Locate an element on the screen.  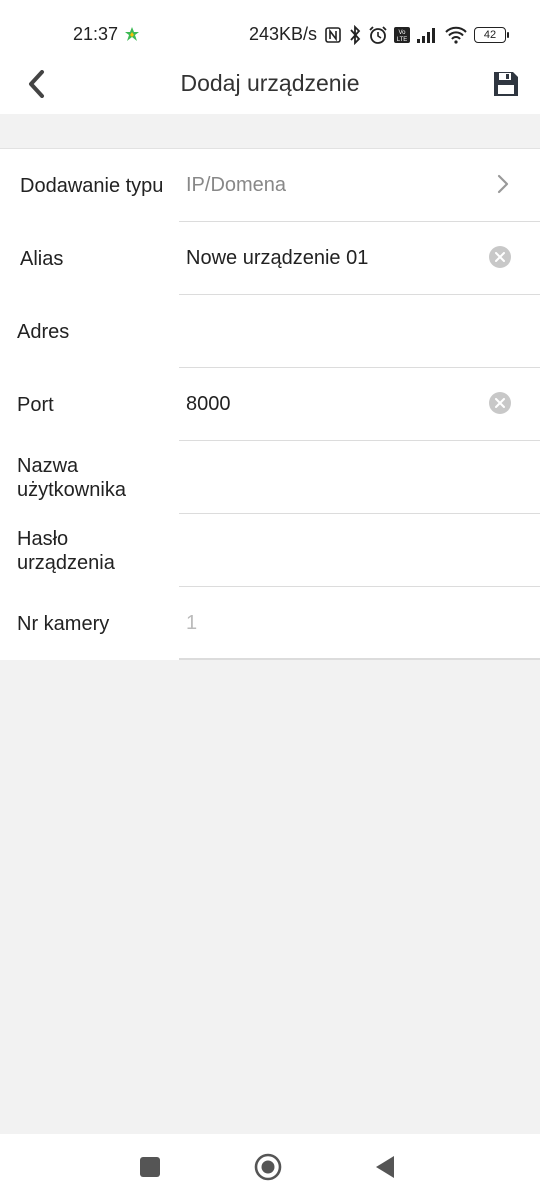
alarm-icon is located at coordinates (378, 35).